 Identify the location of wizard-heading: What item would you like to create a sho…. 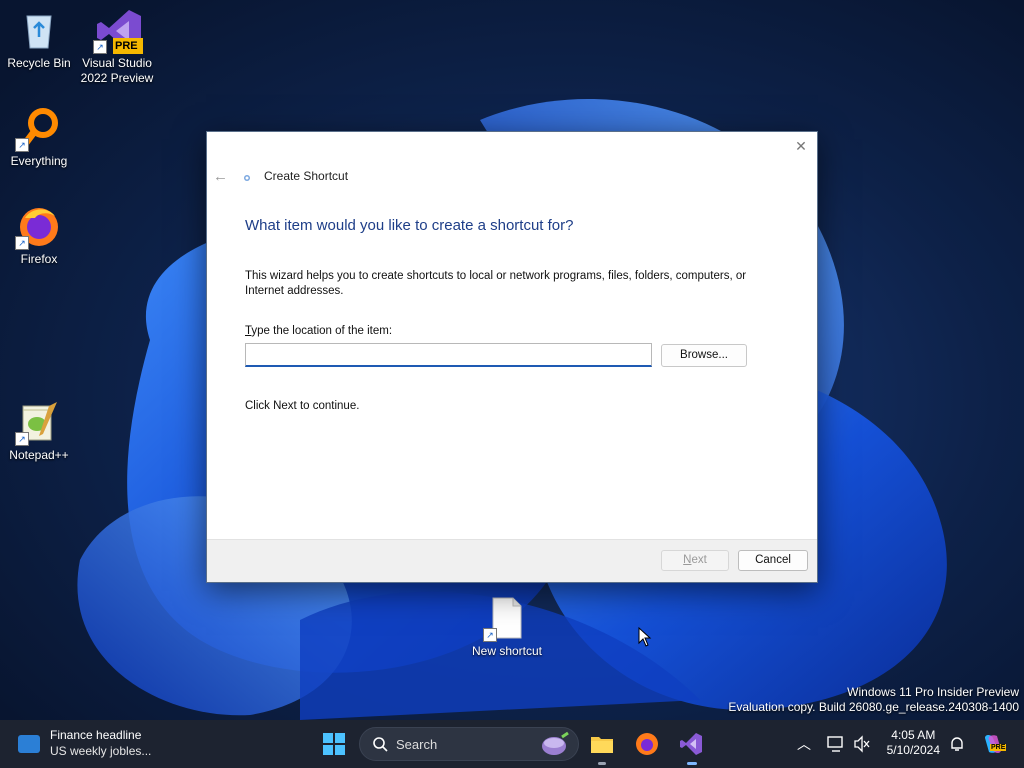
(409, 225).